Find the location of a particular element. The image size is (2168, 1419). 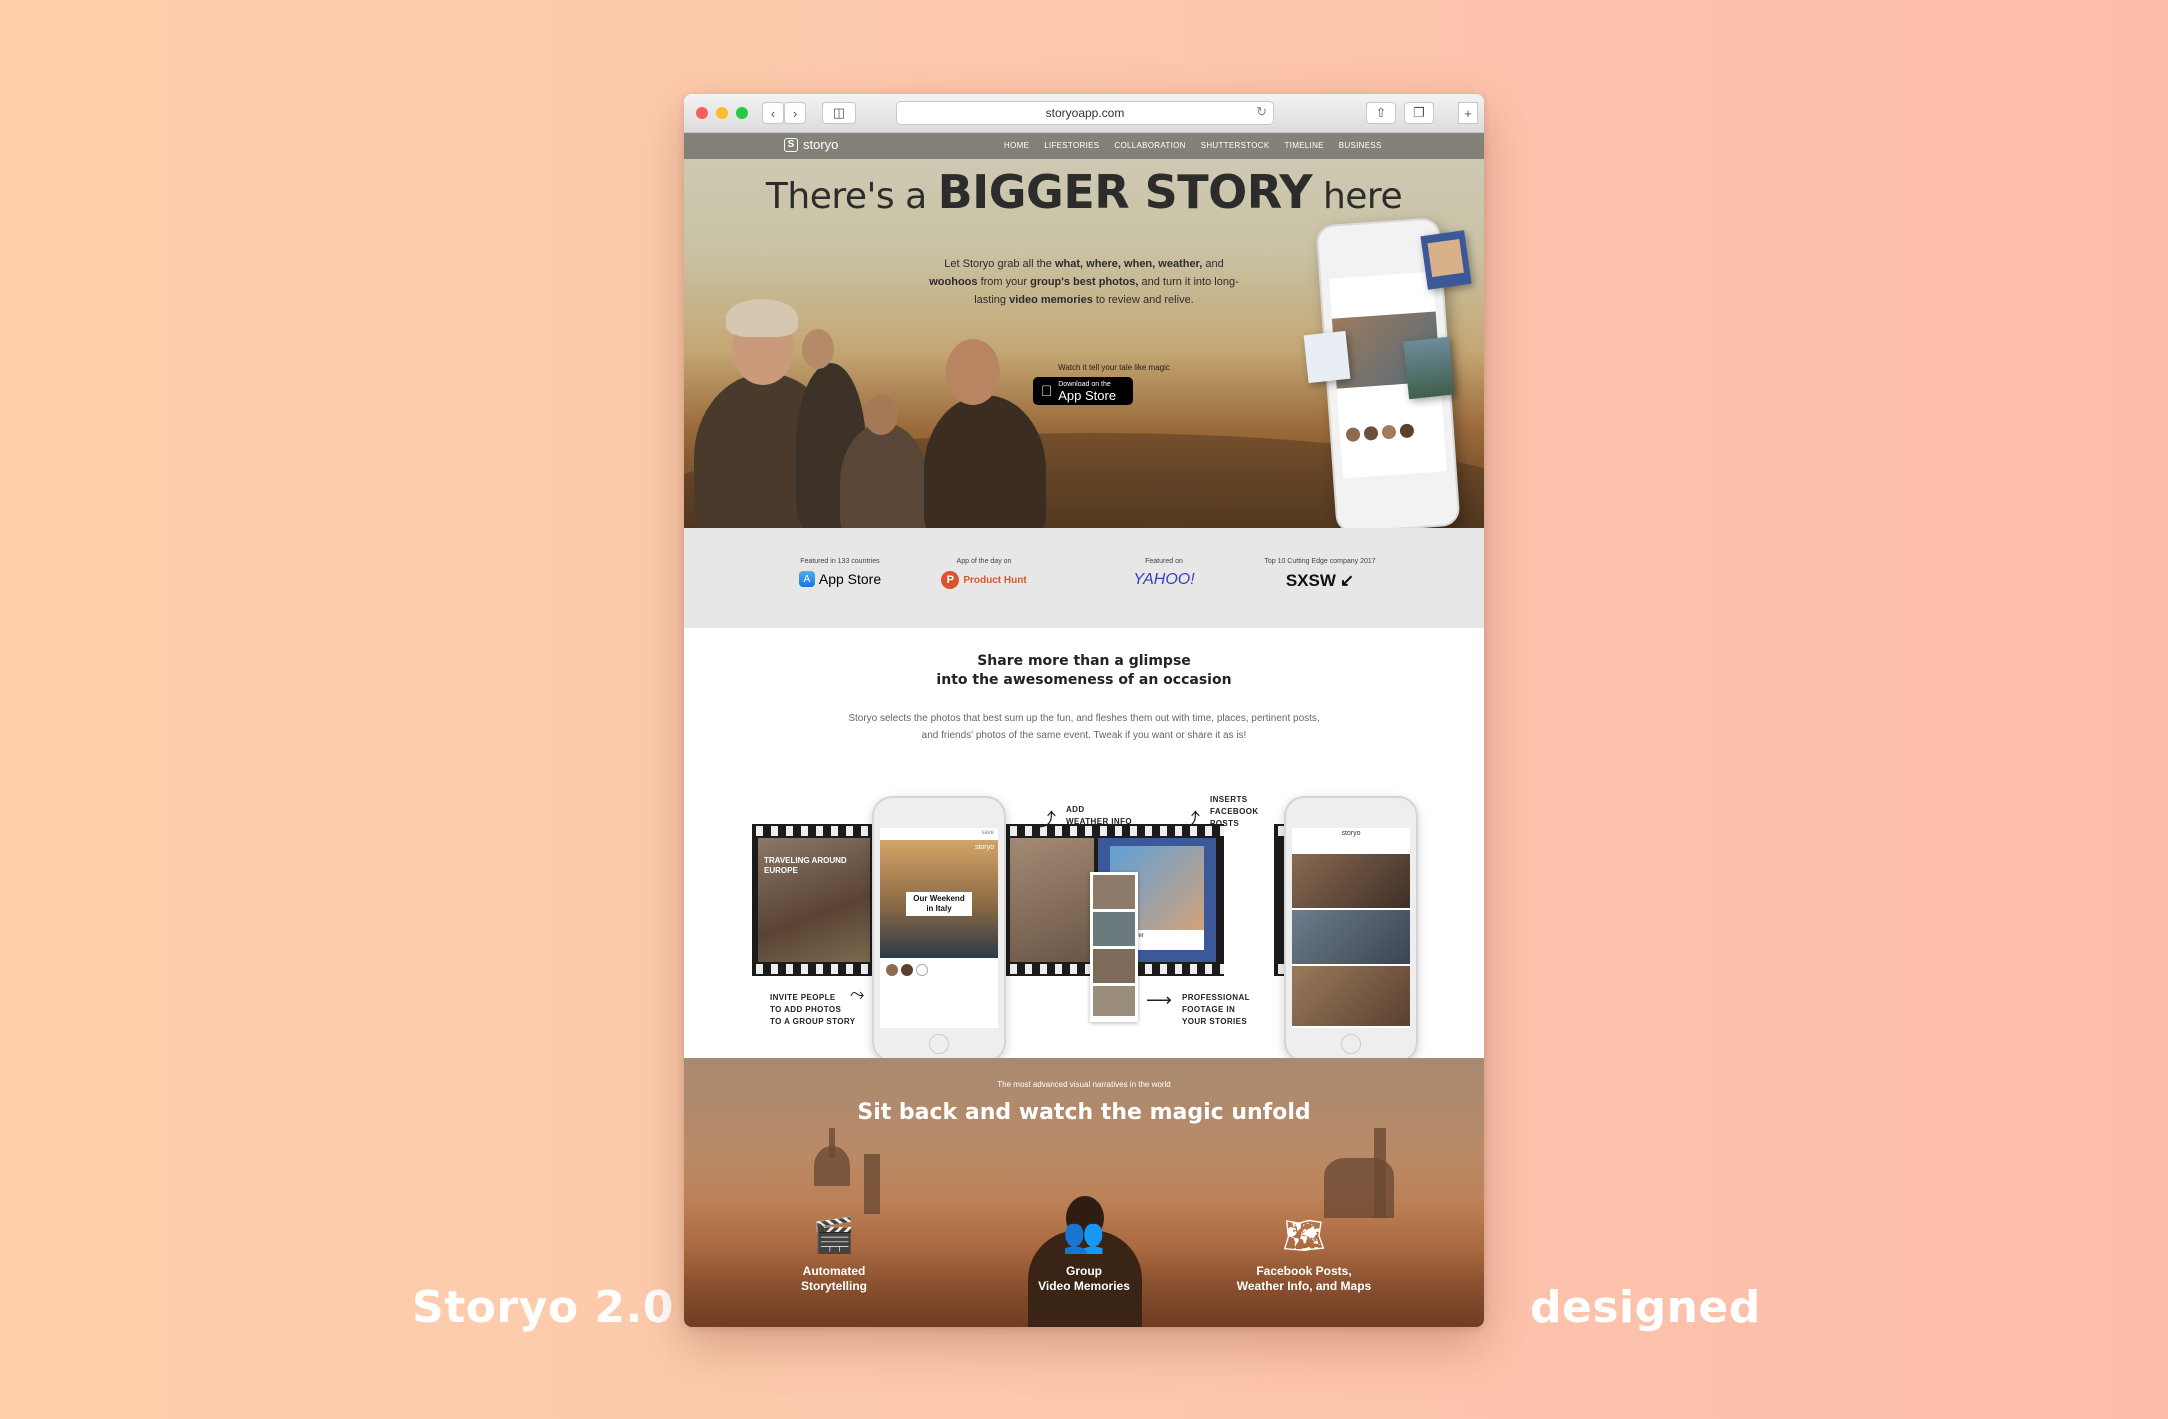

storyo-logo: S storyo is located at coordinates (811, 144).